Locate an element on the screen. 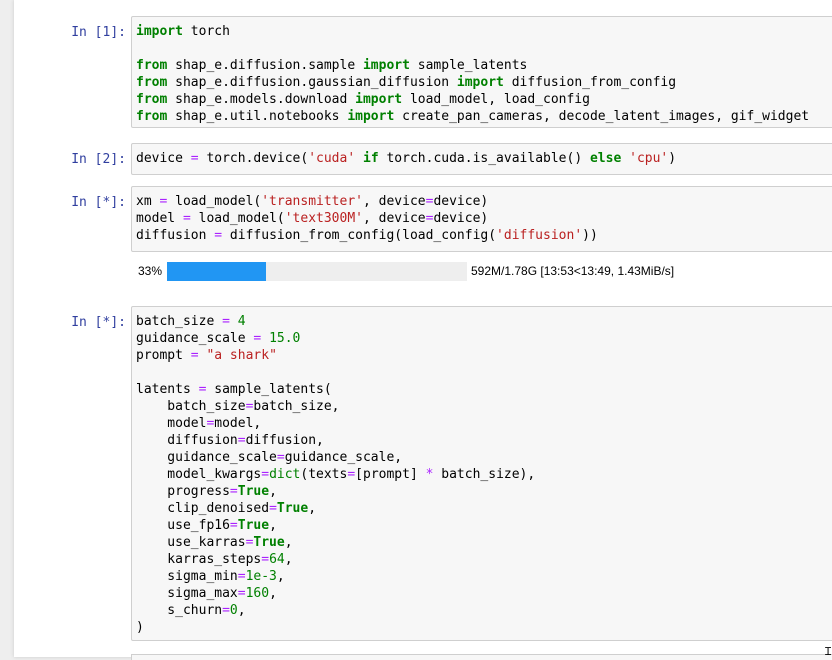 The width and height of the screenshot is (832, 660). code-line: batch_size=batch_size, is located at coordinates (484, 406).